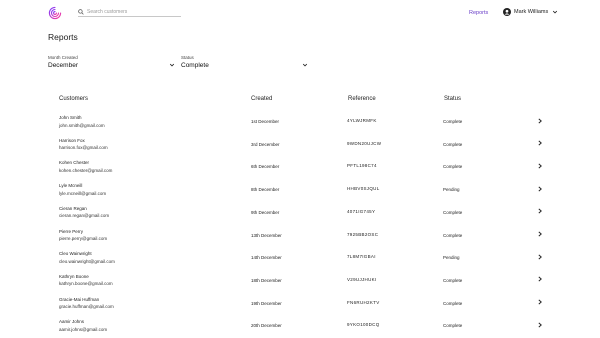 This screenshot has height=338, width=600. I want to click on created-date: 19th December, so click(266, 303).